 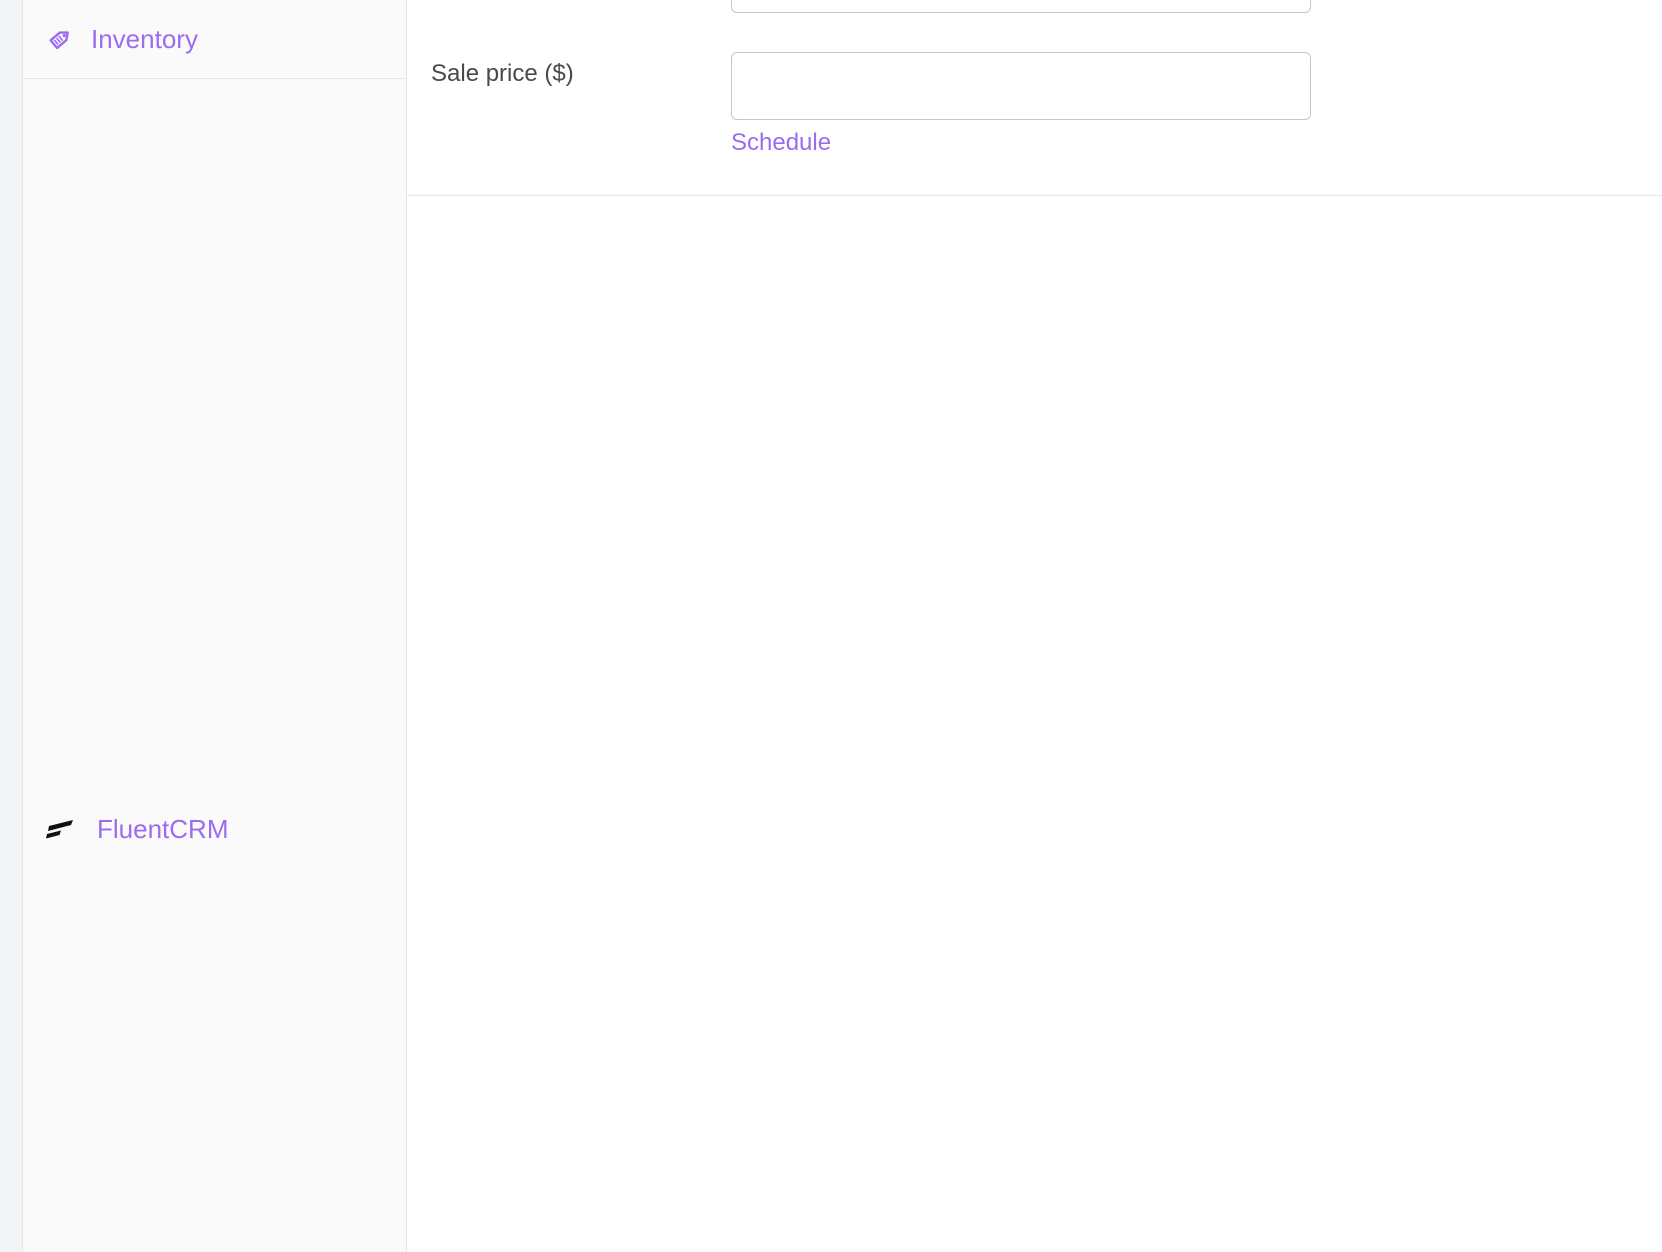 I want to click on fluentcrm-logo-icon, so click(x=60, y=829).